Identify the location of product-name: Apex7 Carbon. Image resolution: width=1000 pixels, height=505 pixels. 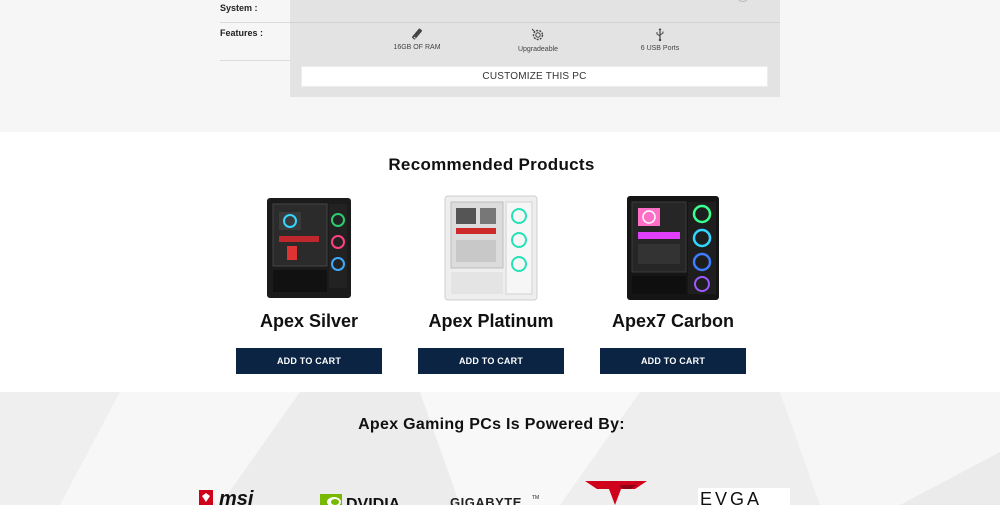
(673, 321).